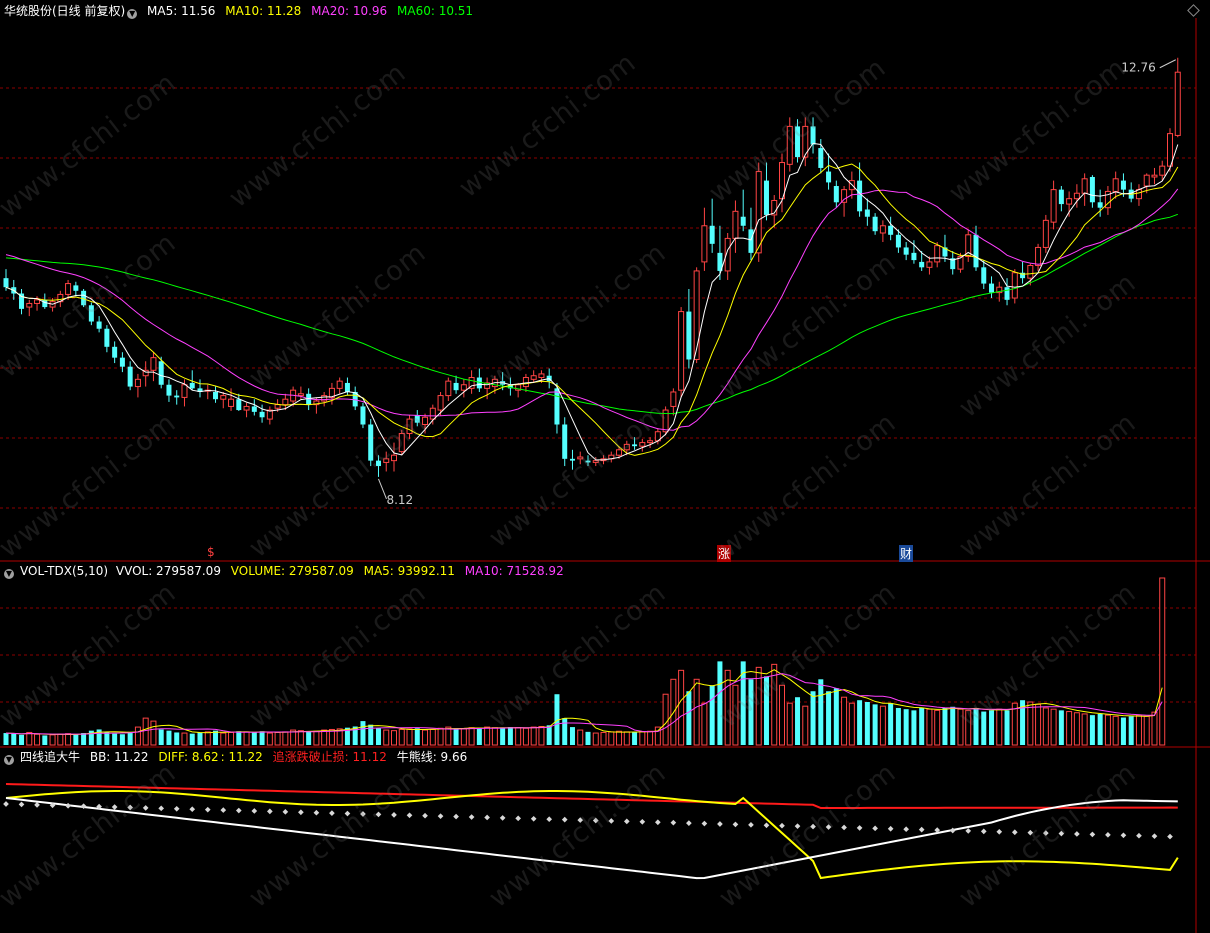  I want to click on marker-zhang: 涨, so click(724, 553).